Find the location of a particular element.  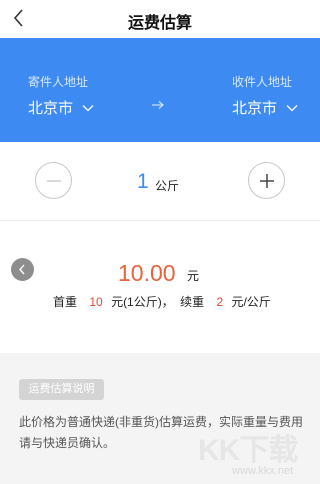

minus-icon is located at coordinates (54, 181).